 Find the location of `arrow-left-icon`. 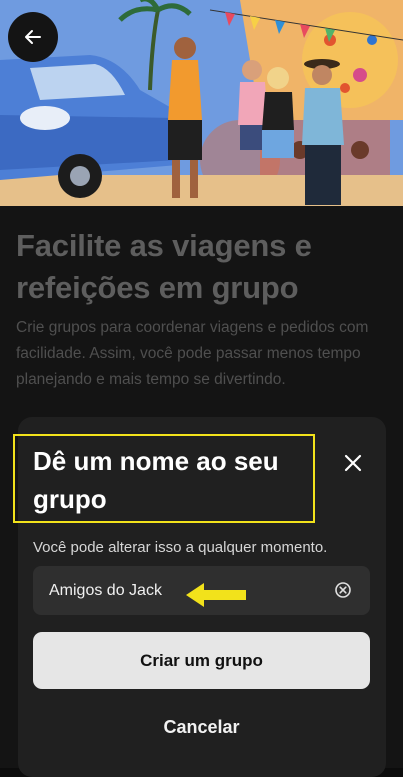

arrow-left-icon is located at coordinates (33, 37).